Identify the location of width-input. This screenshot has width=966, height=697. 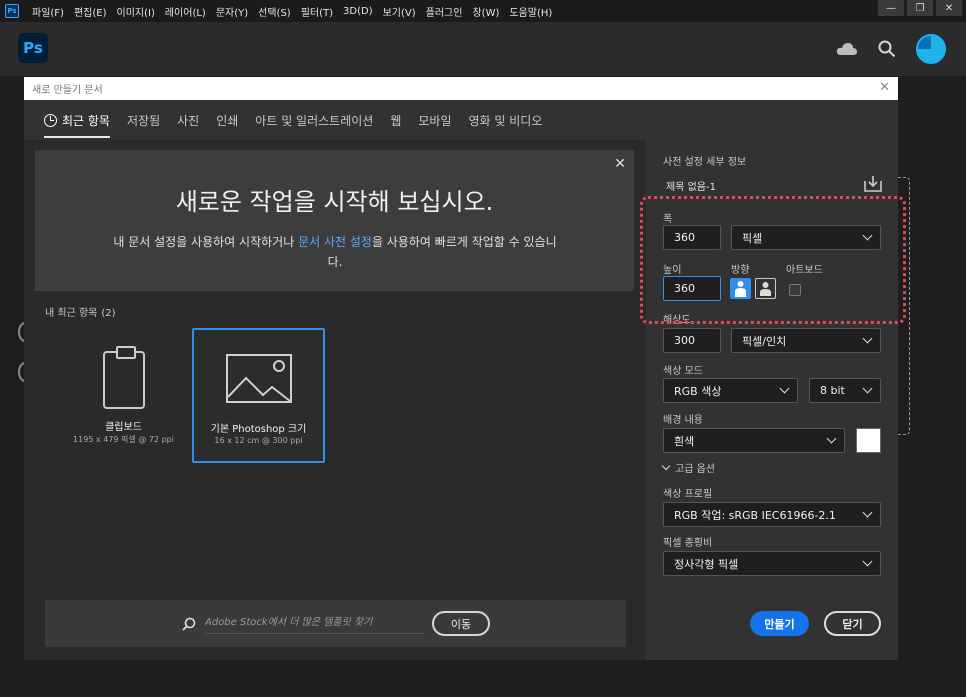
(692, 237).